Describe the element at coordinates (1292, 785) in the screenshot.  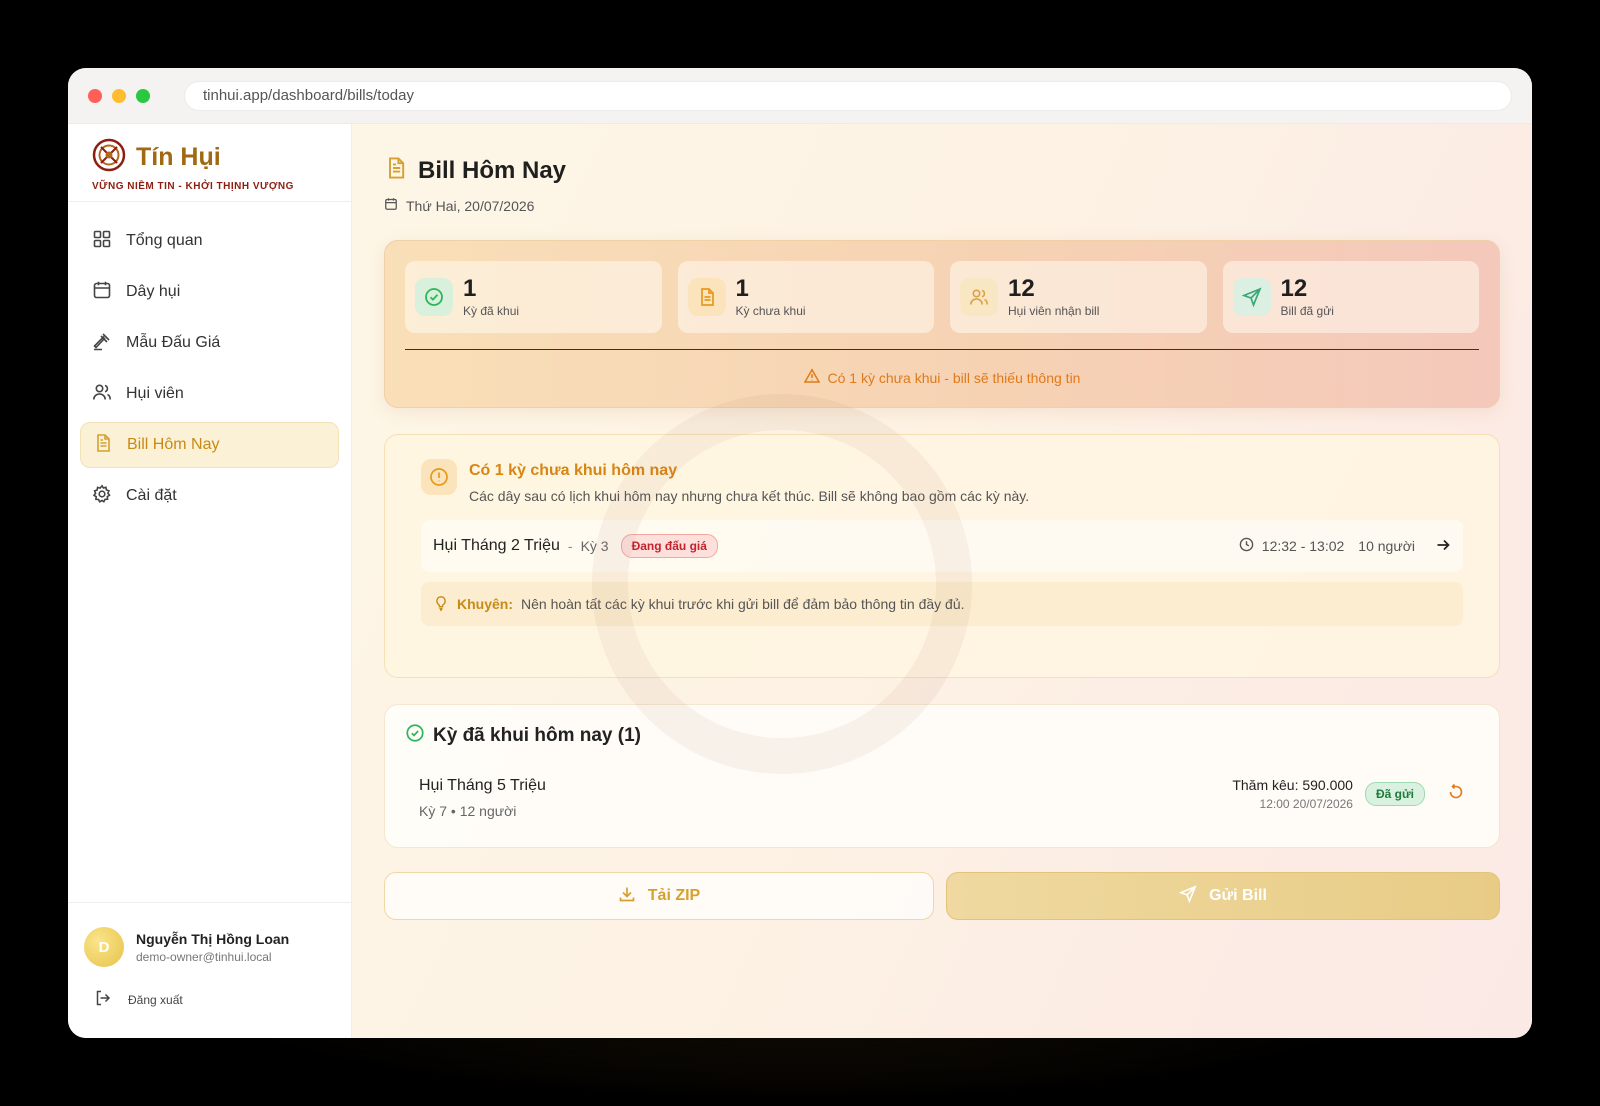
I see `opened-row-amount: Thăm kêu: 590.000` at that location.